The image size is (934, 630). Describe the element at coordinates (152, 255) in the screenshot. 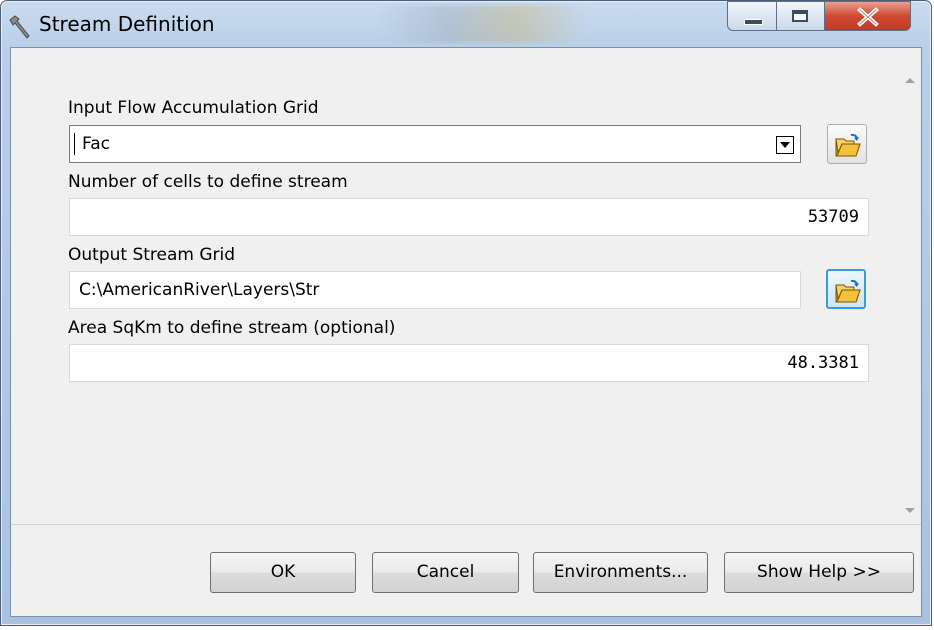

I see `output-stream-label: Output Stream Grid` at that location.